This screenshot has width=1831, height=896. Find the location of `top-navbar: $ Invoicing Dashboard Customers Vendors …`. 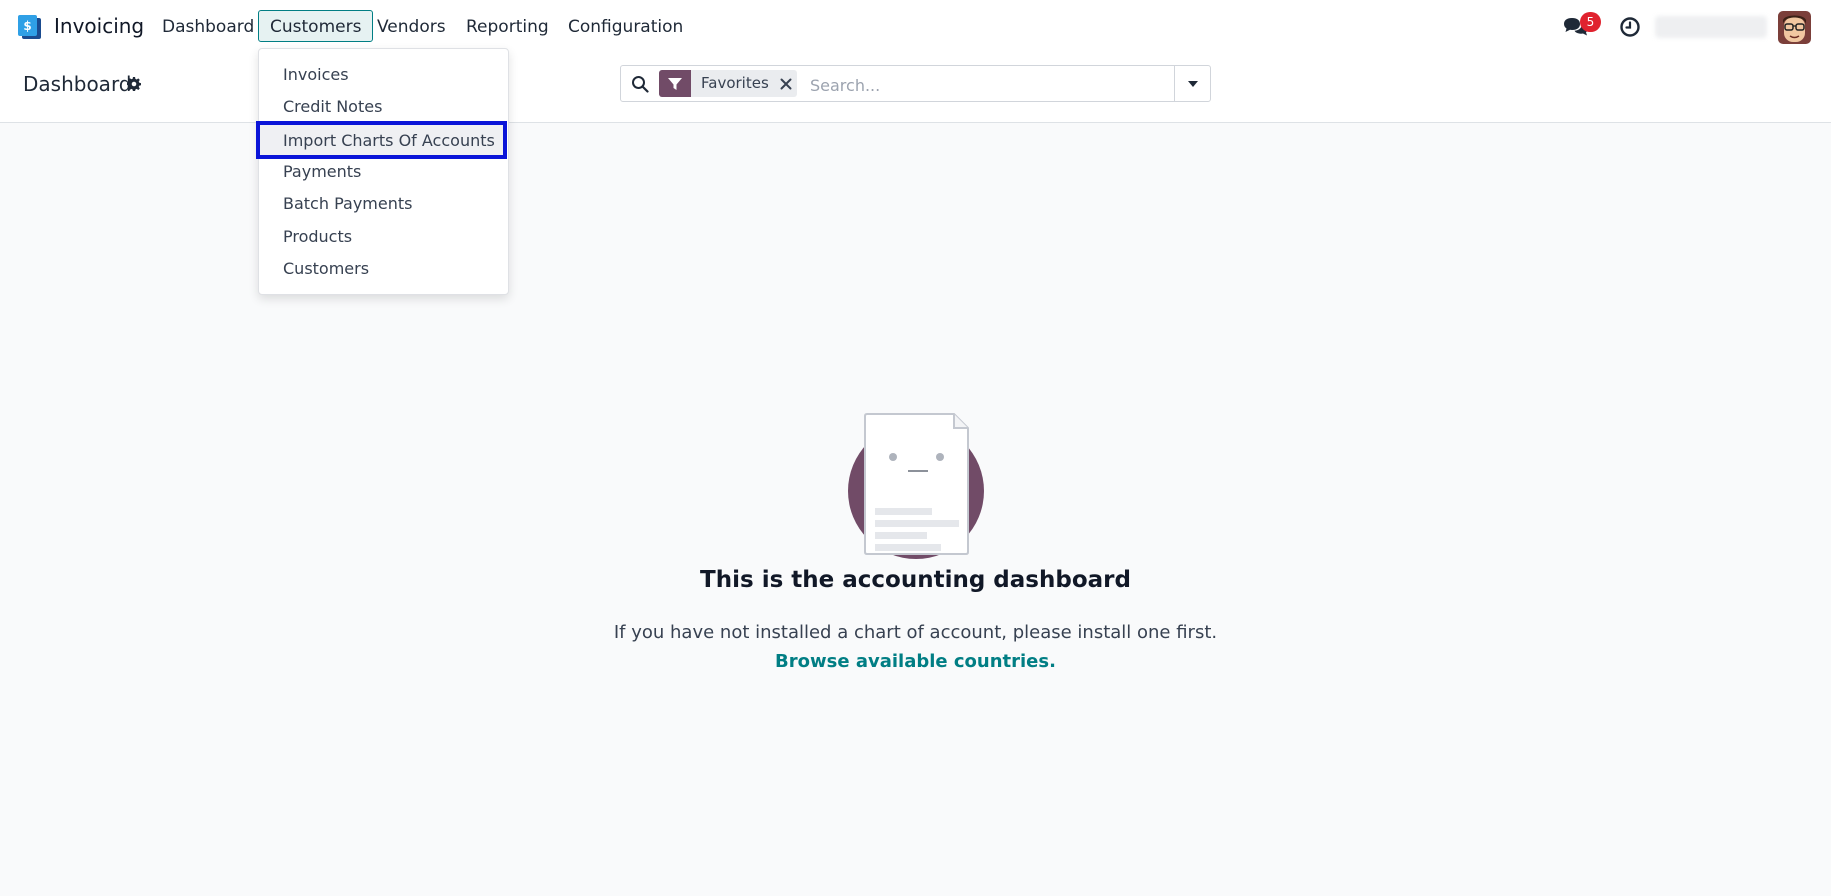

top-navbar: $ Invoicing Dashboard Customers Vendors … is located at coordinates (915, 27).